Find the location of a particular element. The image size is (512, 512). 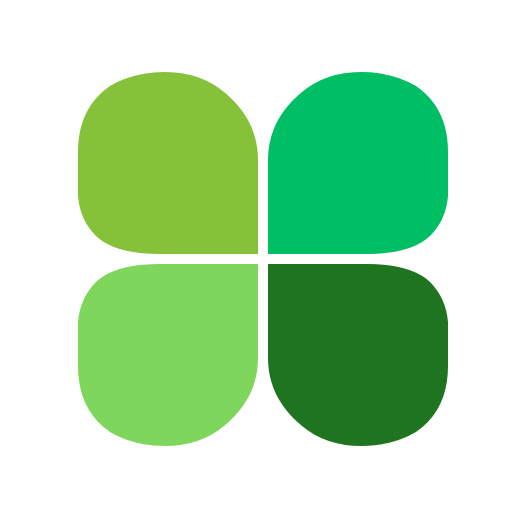

petal-bottom-right is located at coordinates (358, 355).